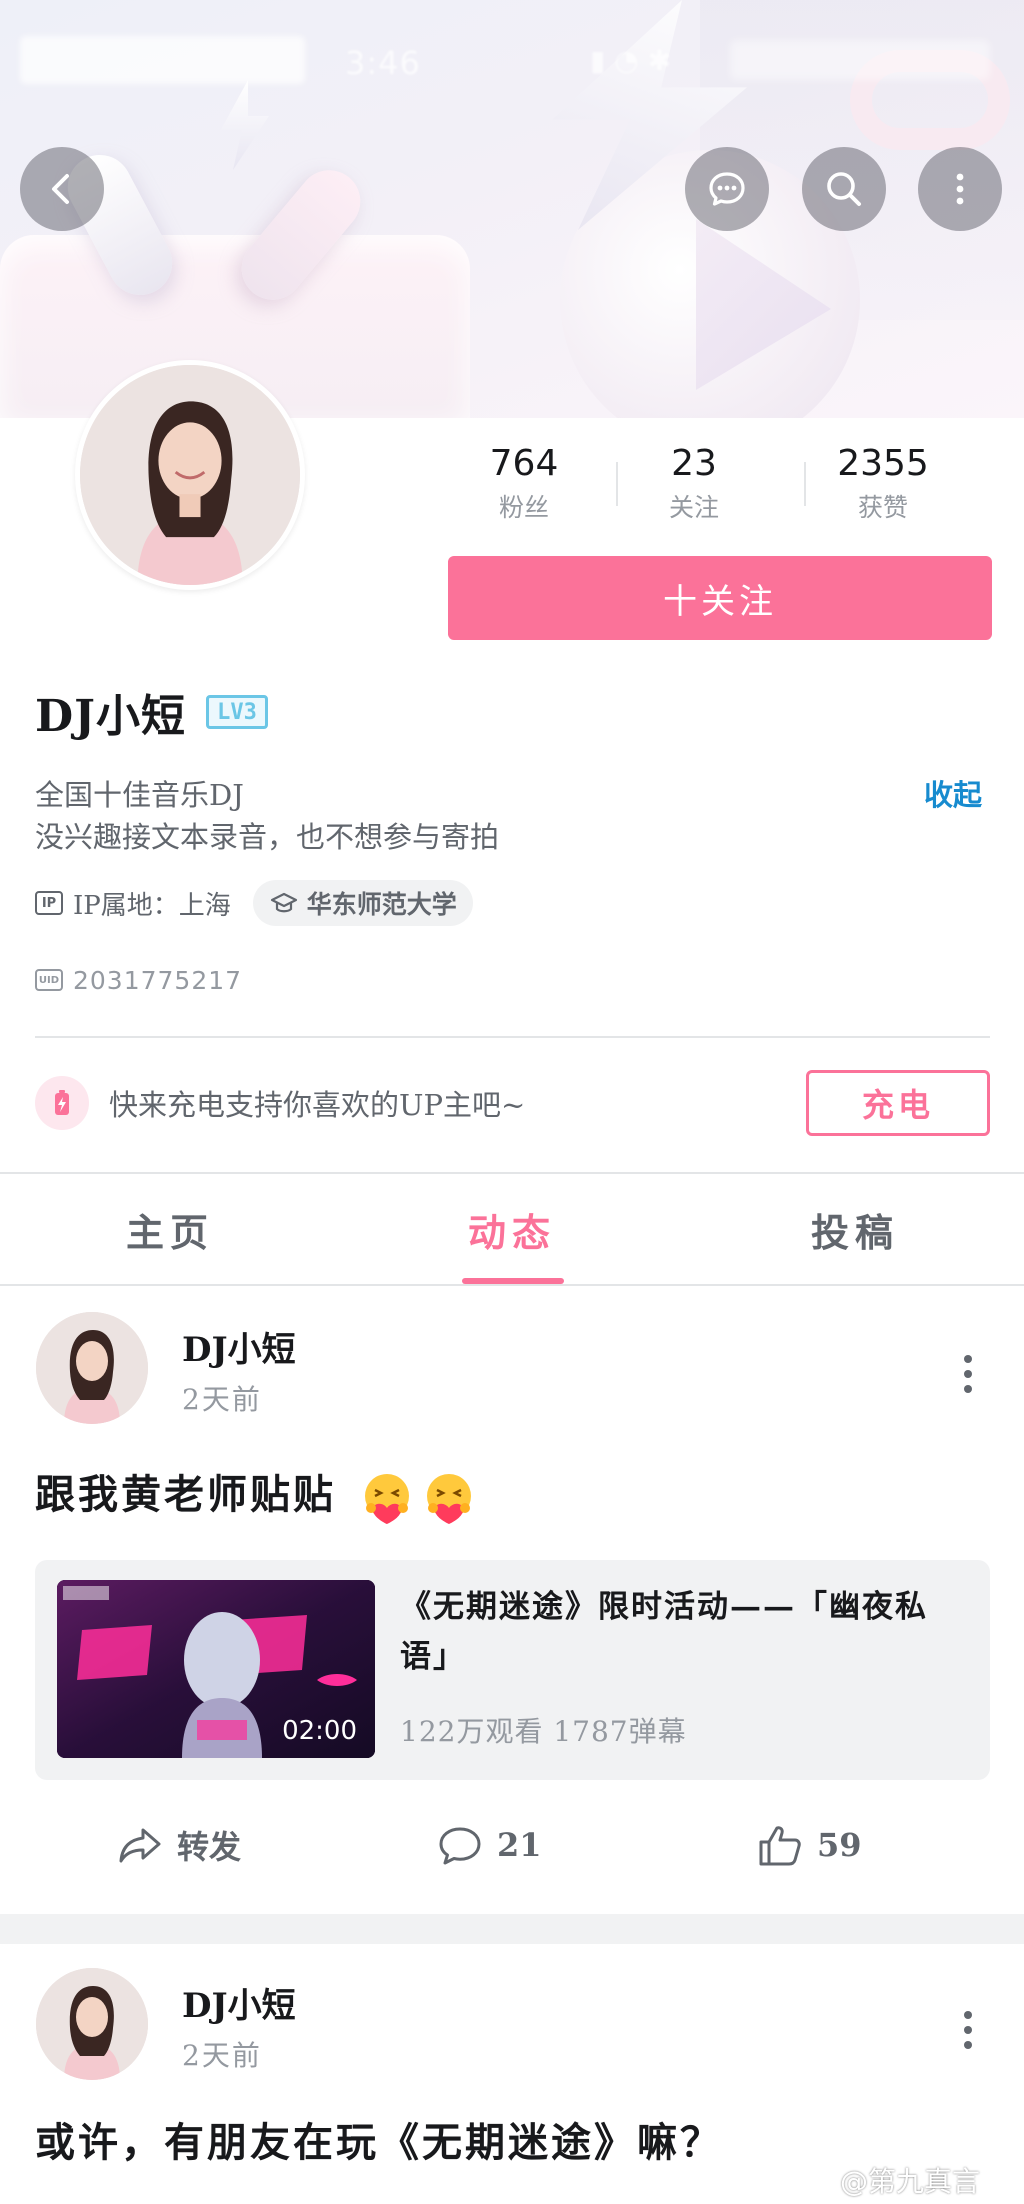 Image resolution: width=1024 pixels, height=2204 pixels. Describe the element at coordinates (910, 2181) in the screenshot. I see `watermark: @第九真言` at that location.